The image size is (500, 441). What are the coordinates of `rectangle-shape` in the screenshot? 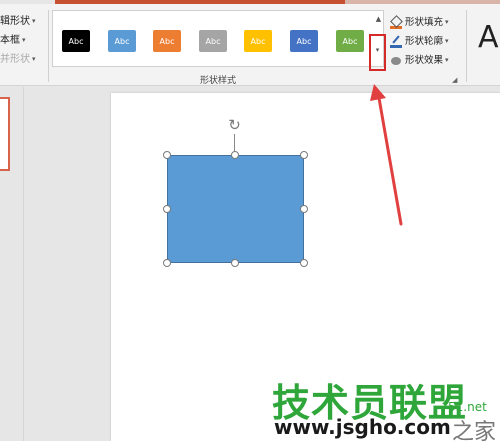 It's located at (235, 209).